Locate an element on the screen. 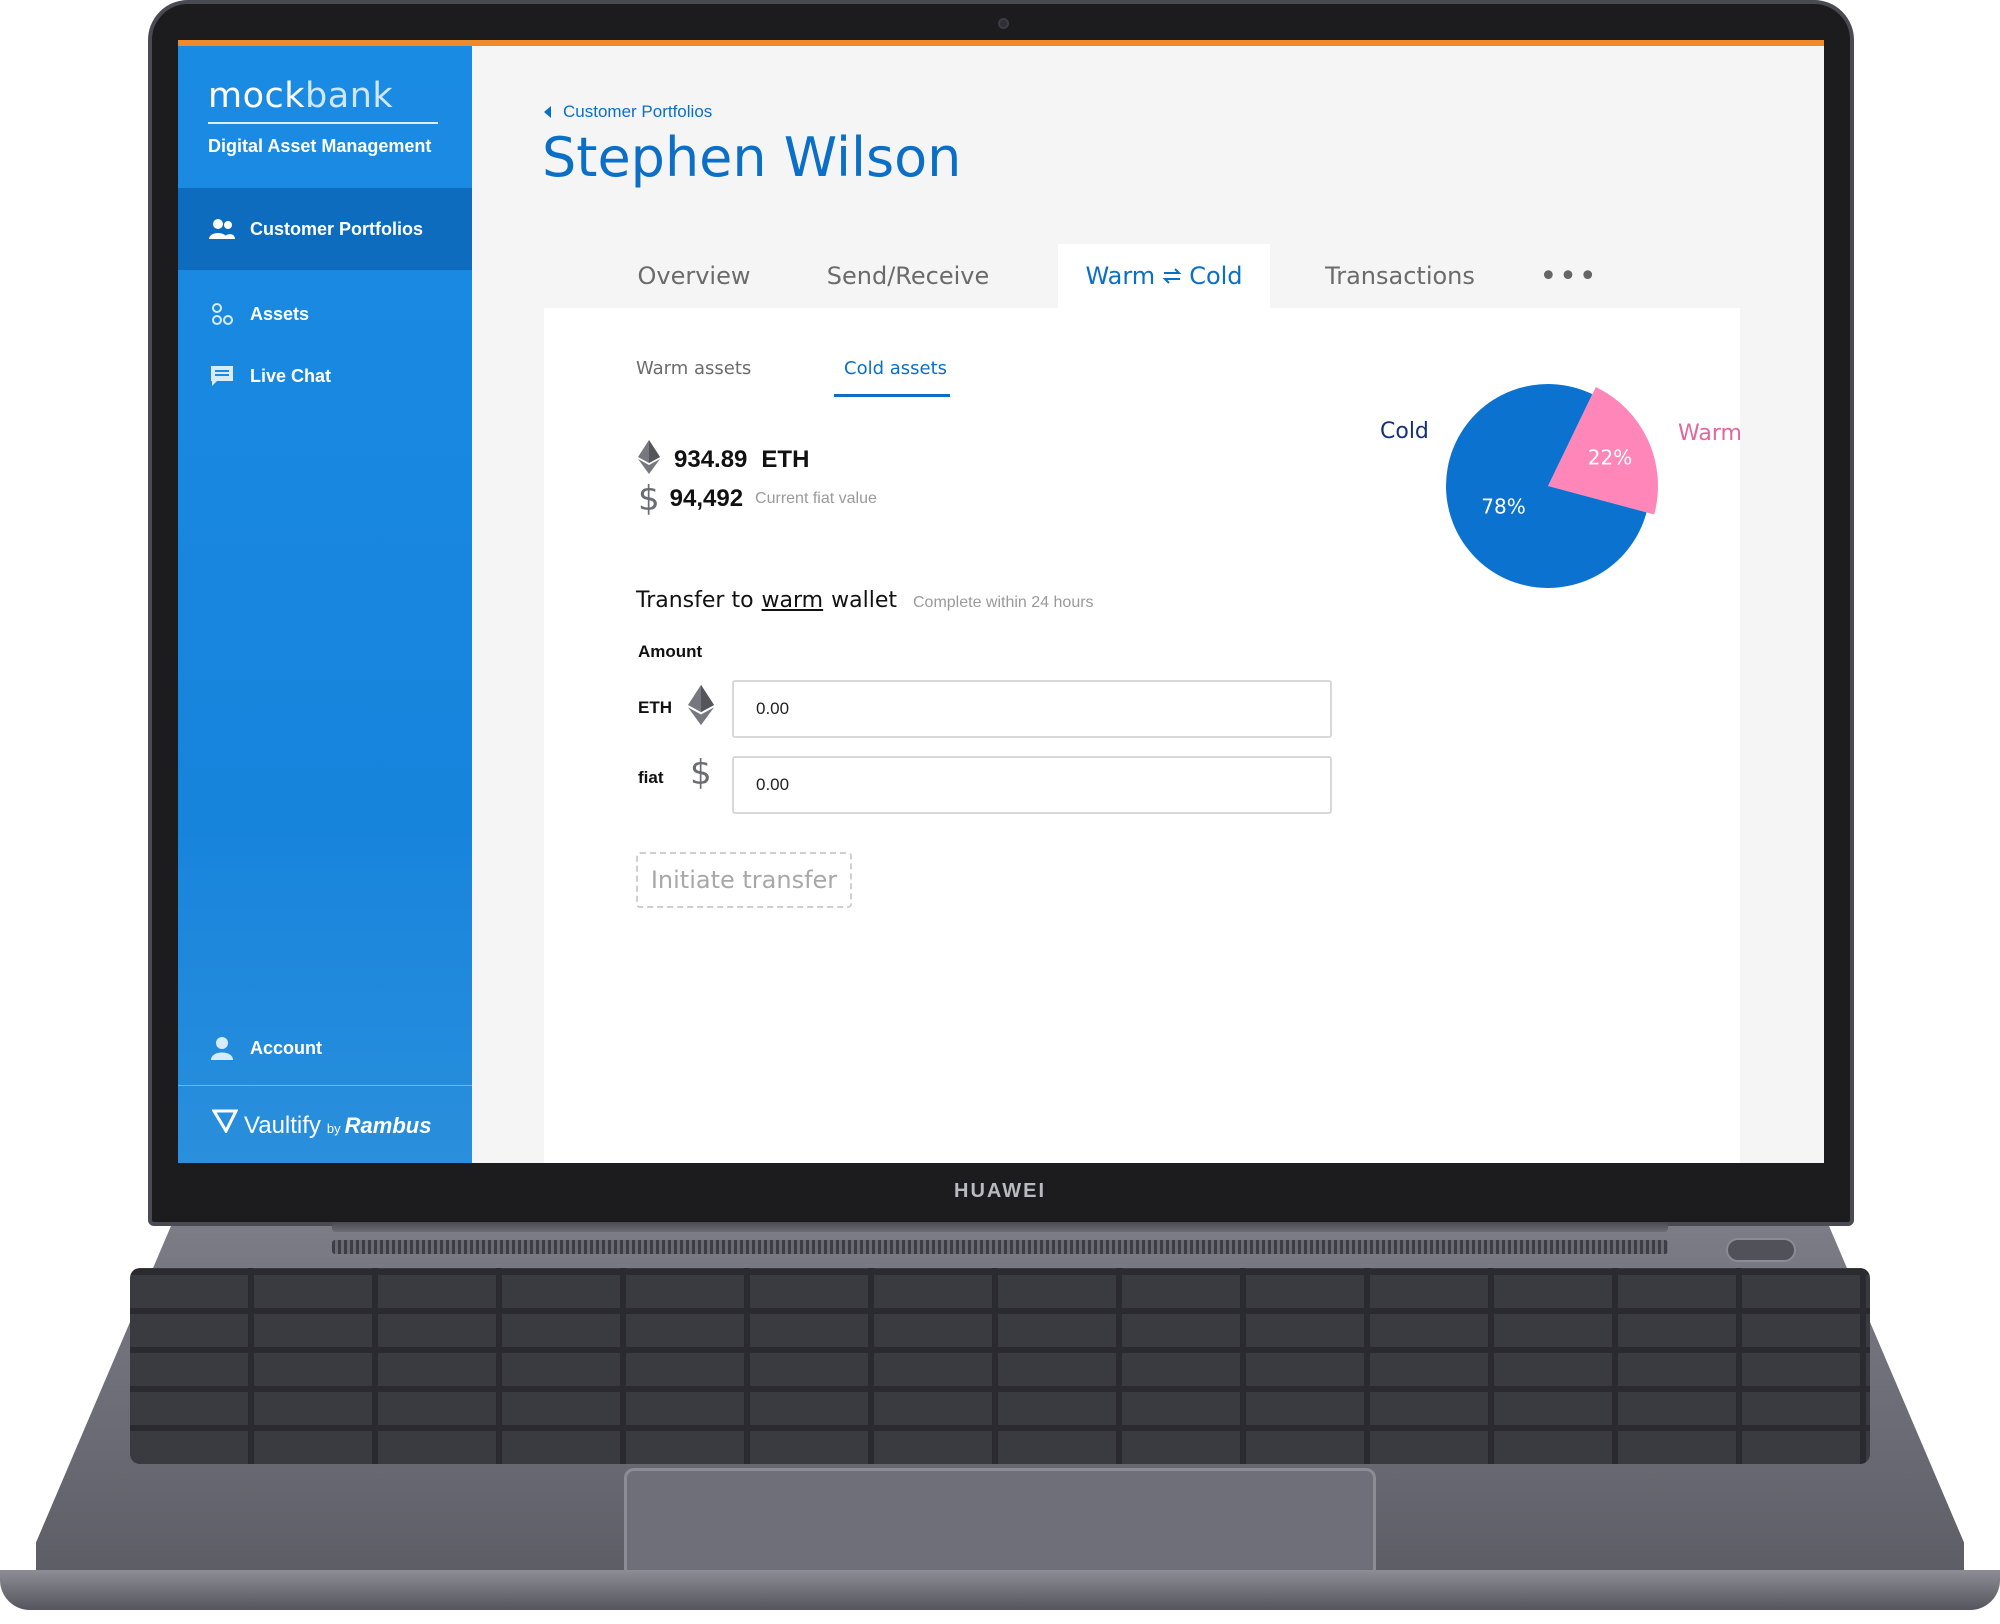  caret-left-icon is located at coordinates (547, 112).